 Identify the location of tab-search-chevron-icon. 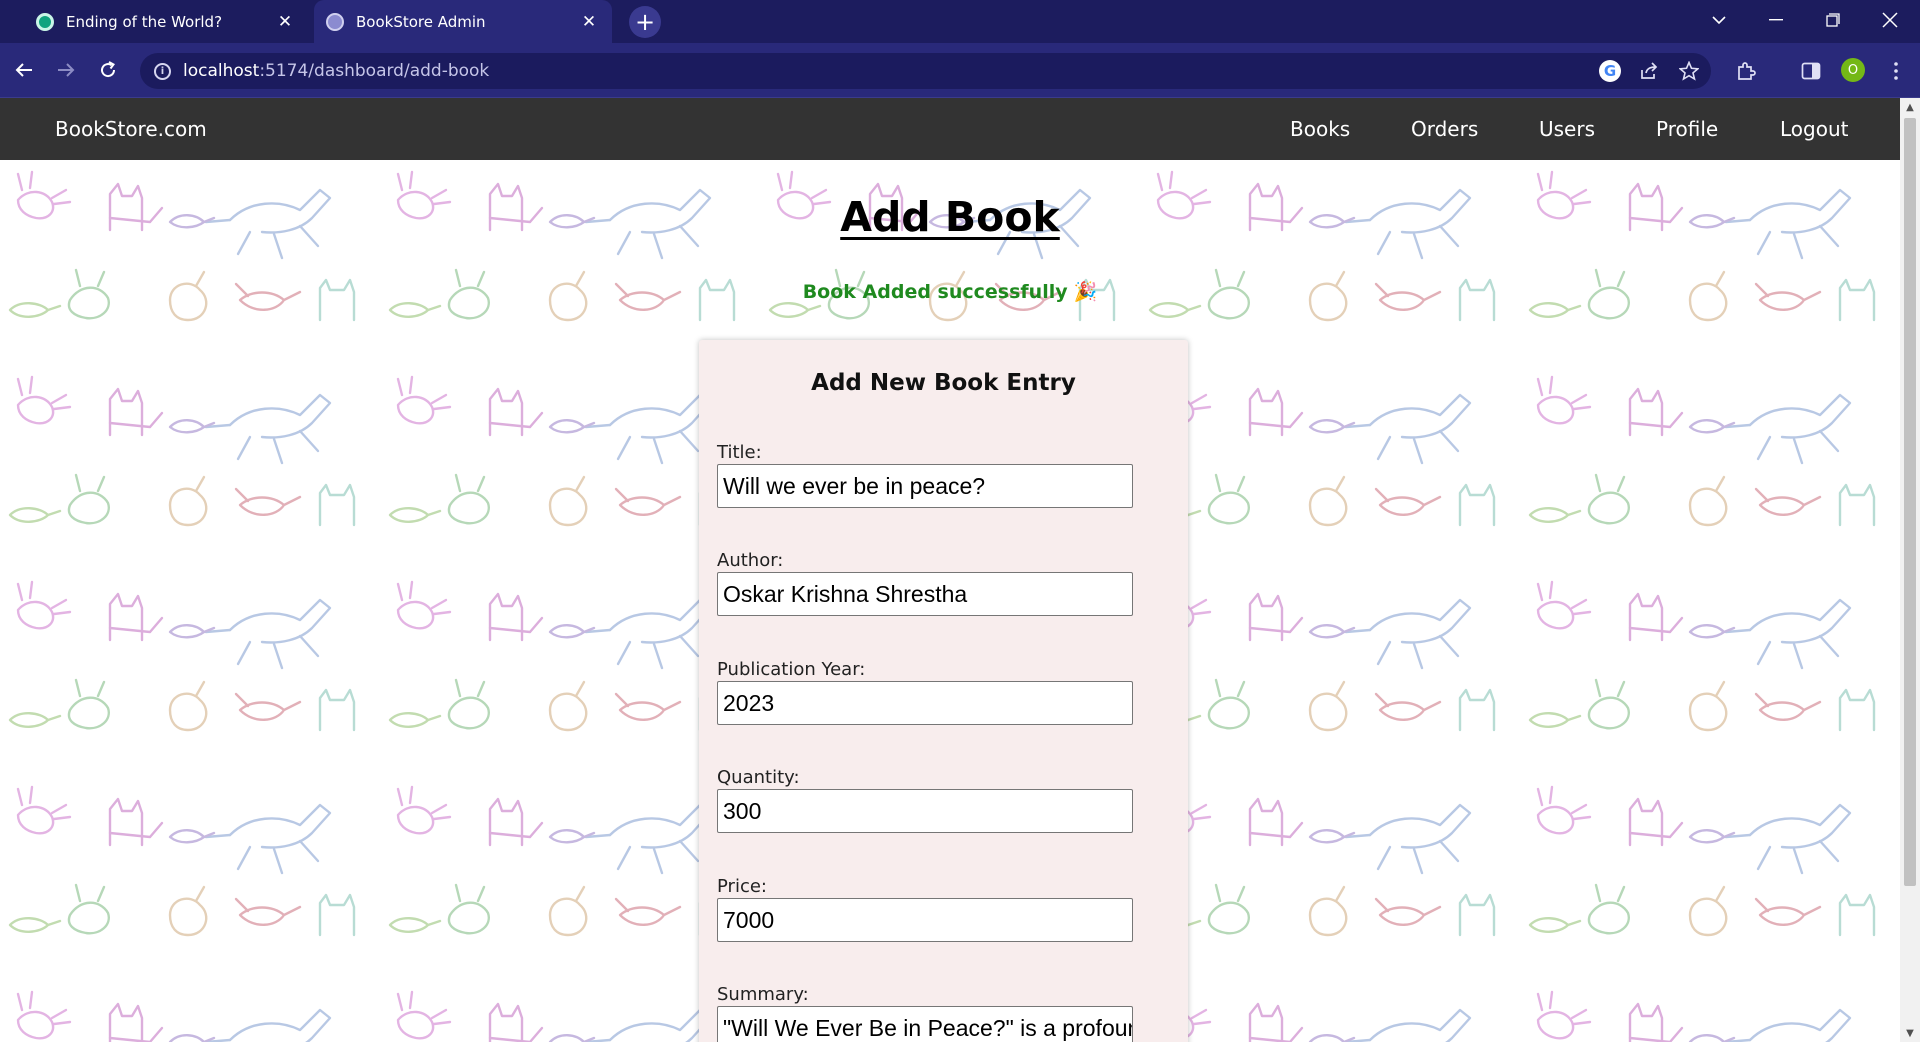
(1719, 20).